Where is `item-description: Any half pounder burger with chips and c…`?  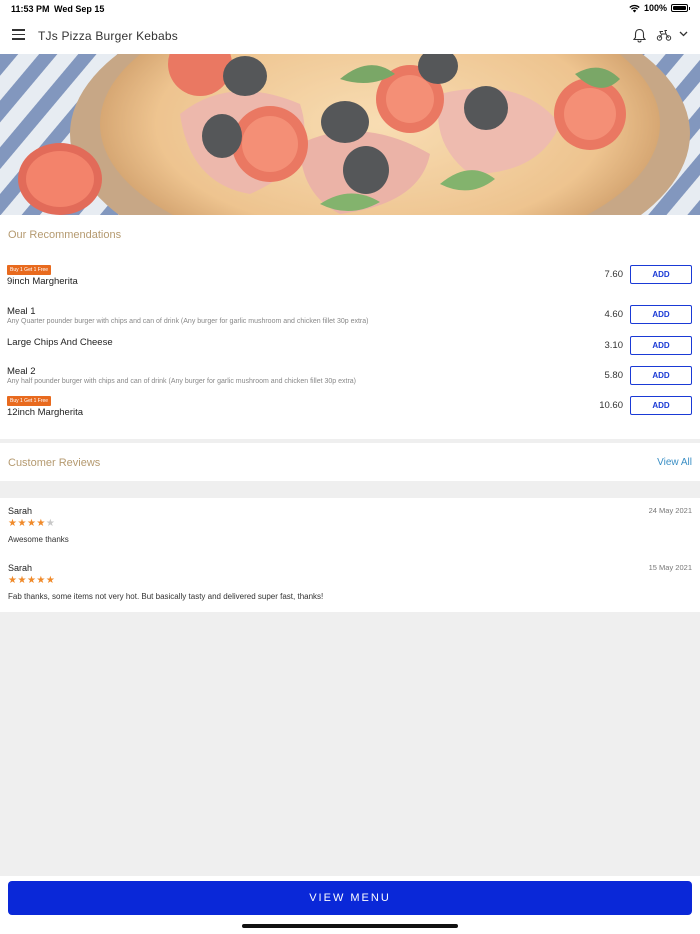
item-description: Any half pounder burger with chips and c… is located at coordinates (182, 381).